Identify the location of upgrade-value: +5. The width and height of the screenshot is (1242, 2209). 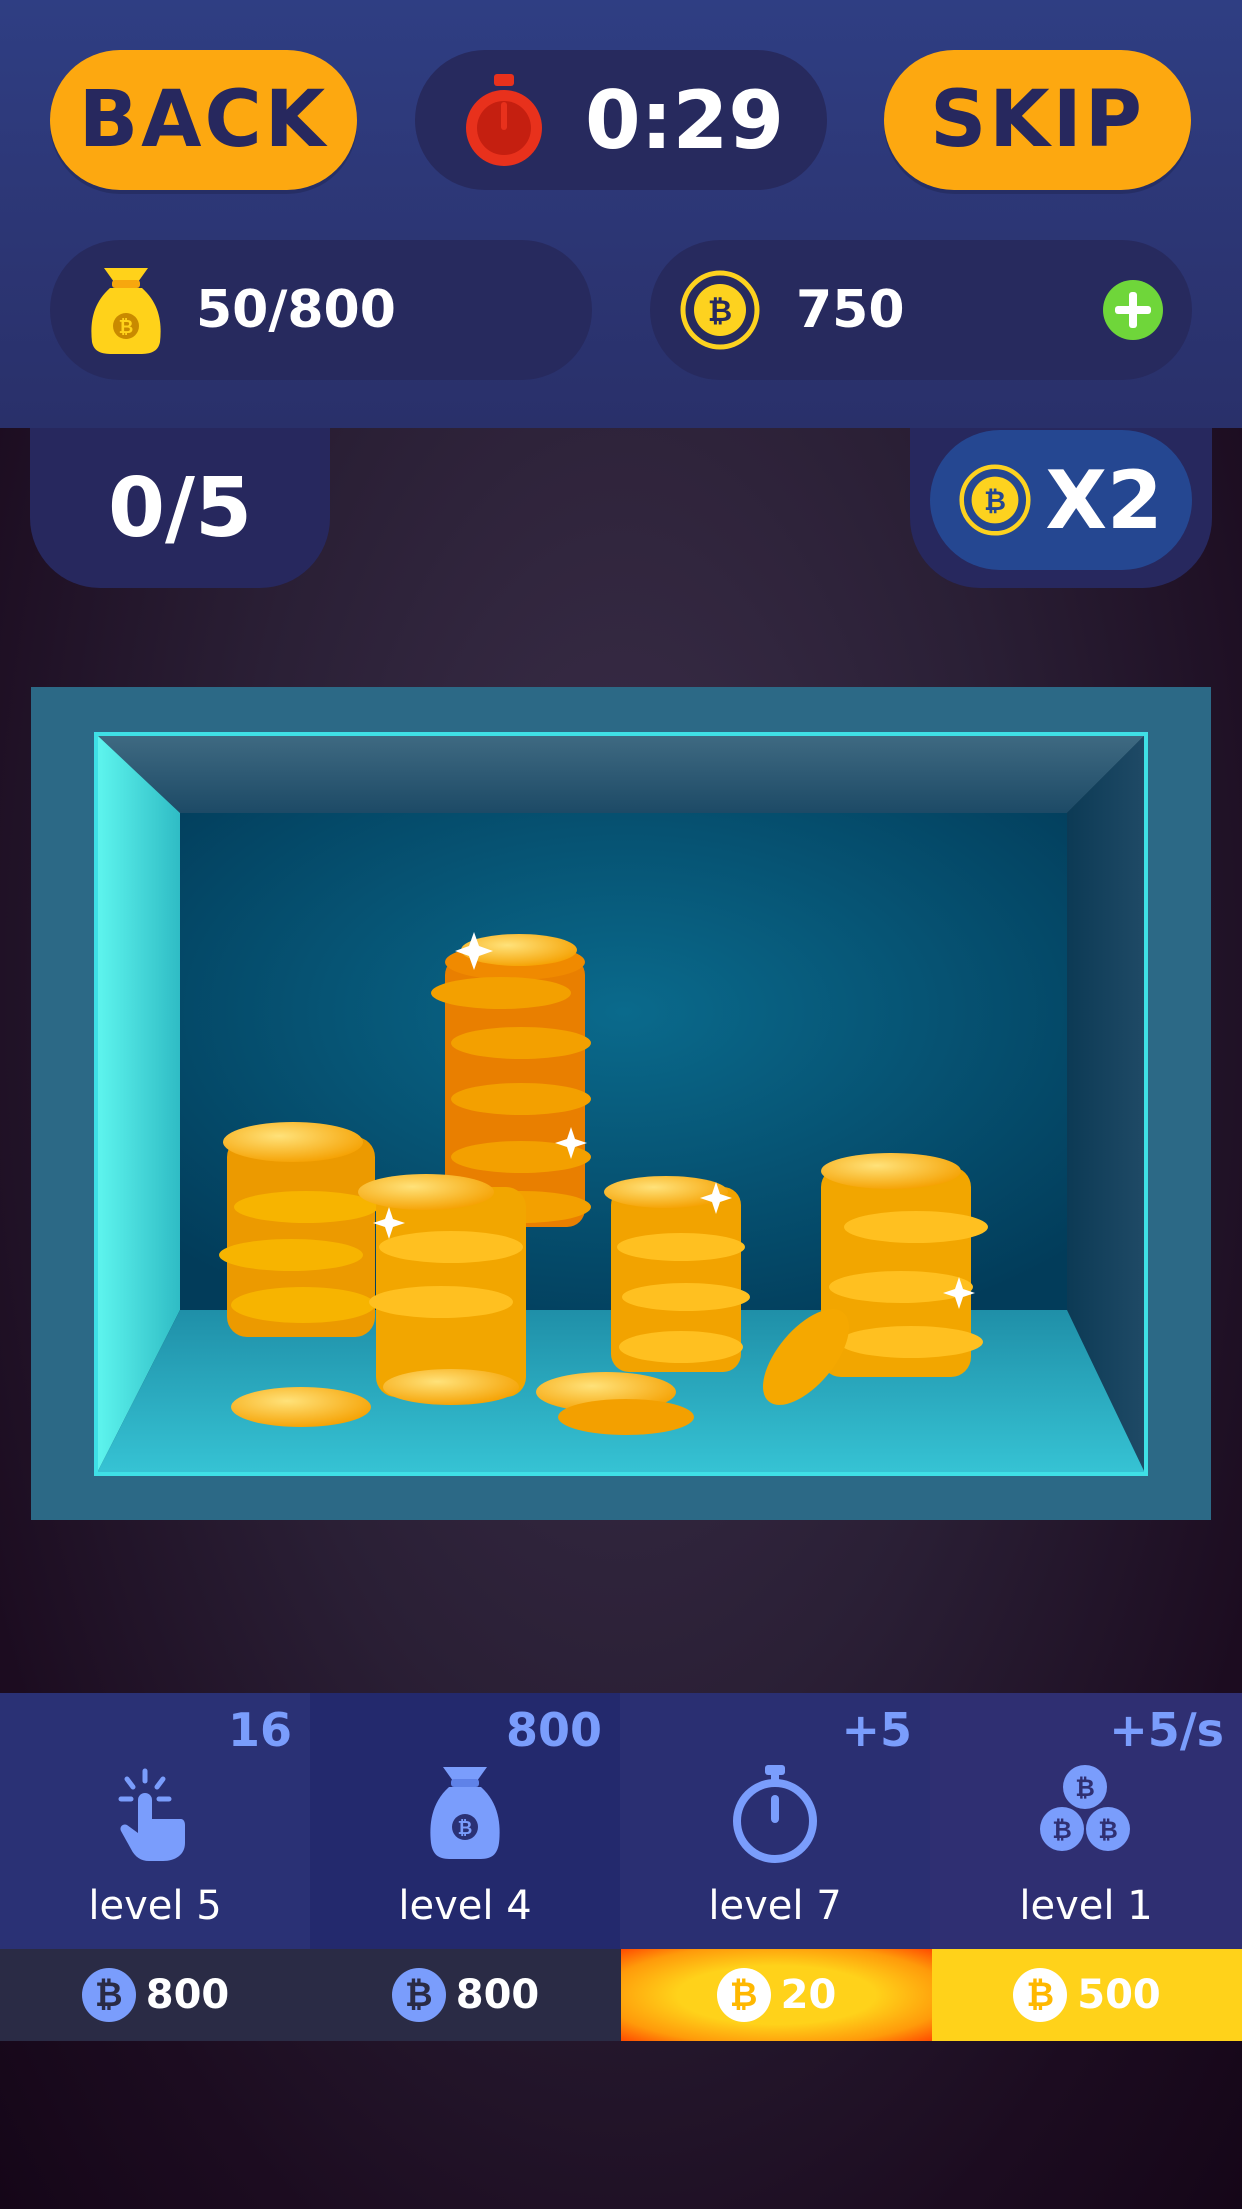
(876, 1730).